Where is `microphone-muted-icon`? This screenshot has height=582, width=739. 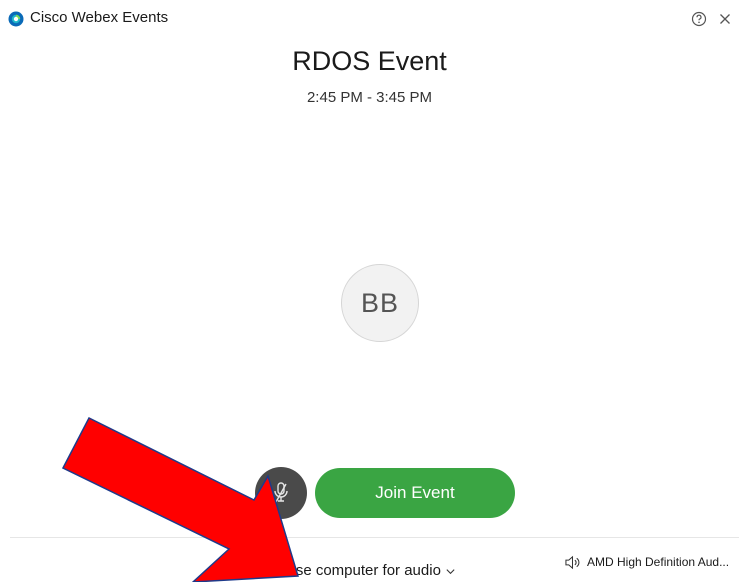
microphone-muted-icon is located at coordinates (281, 492).